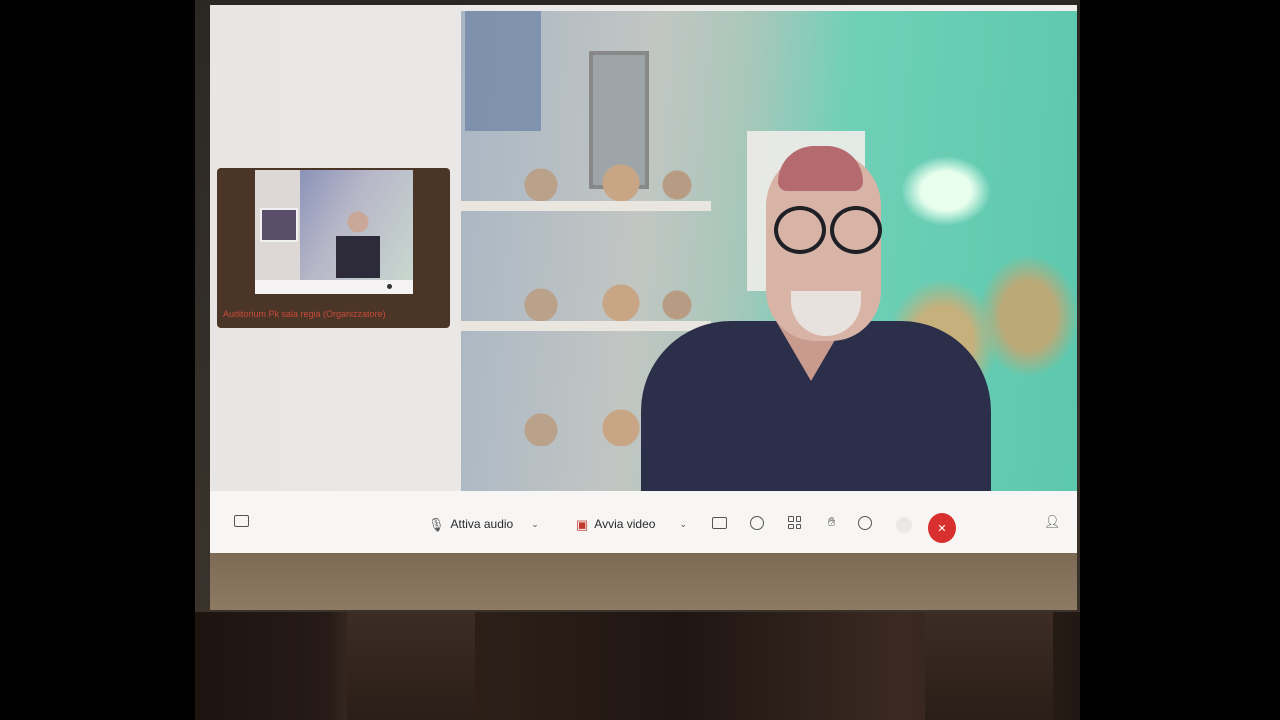  I want to click on mini-leave-dot, so click(389, 286).